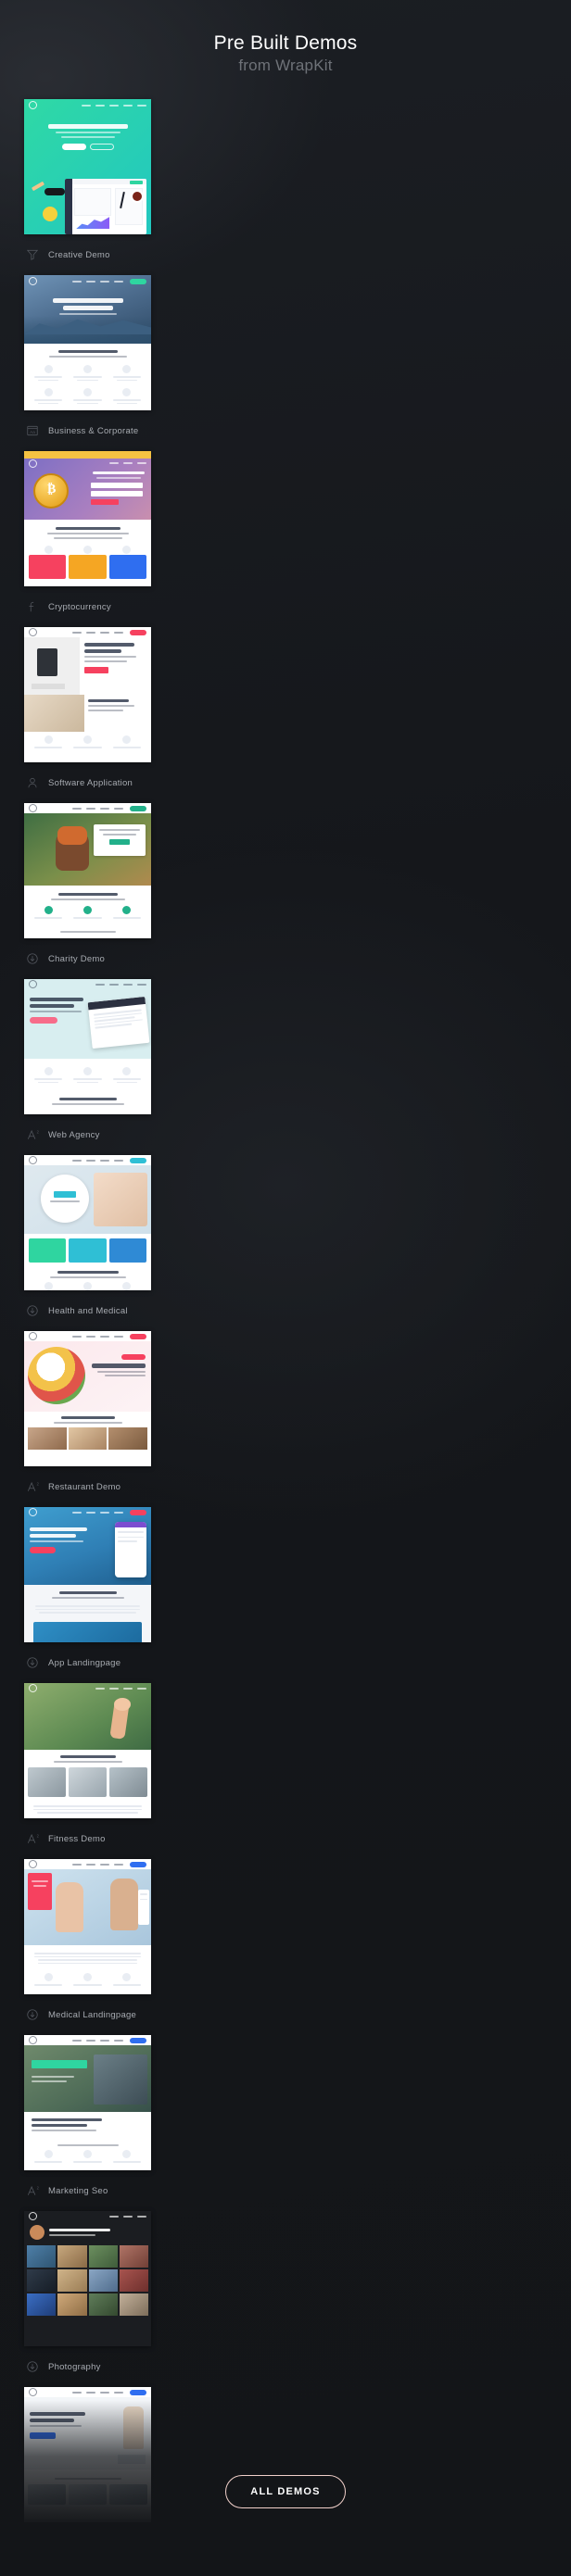 The height and width of the screenshot is (2576, 571). Describe the element at coordinates (79, 255) in the screenshot. I see `demo-label: Creative Demo` at that location.